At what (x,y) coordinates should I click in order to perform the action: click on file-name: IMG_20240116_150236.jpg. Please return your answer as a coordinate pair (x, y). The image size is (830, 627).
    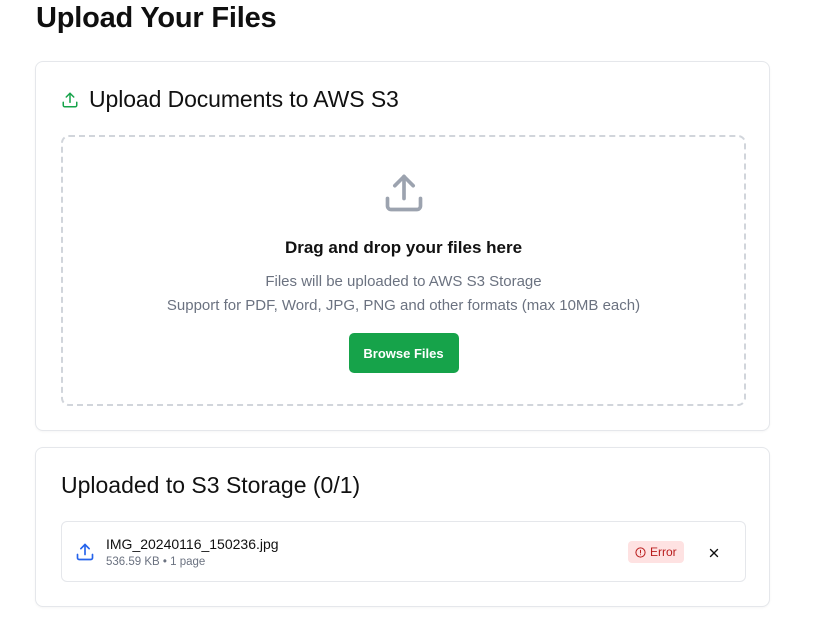
    Looking at the image, I should click on (192, 544).